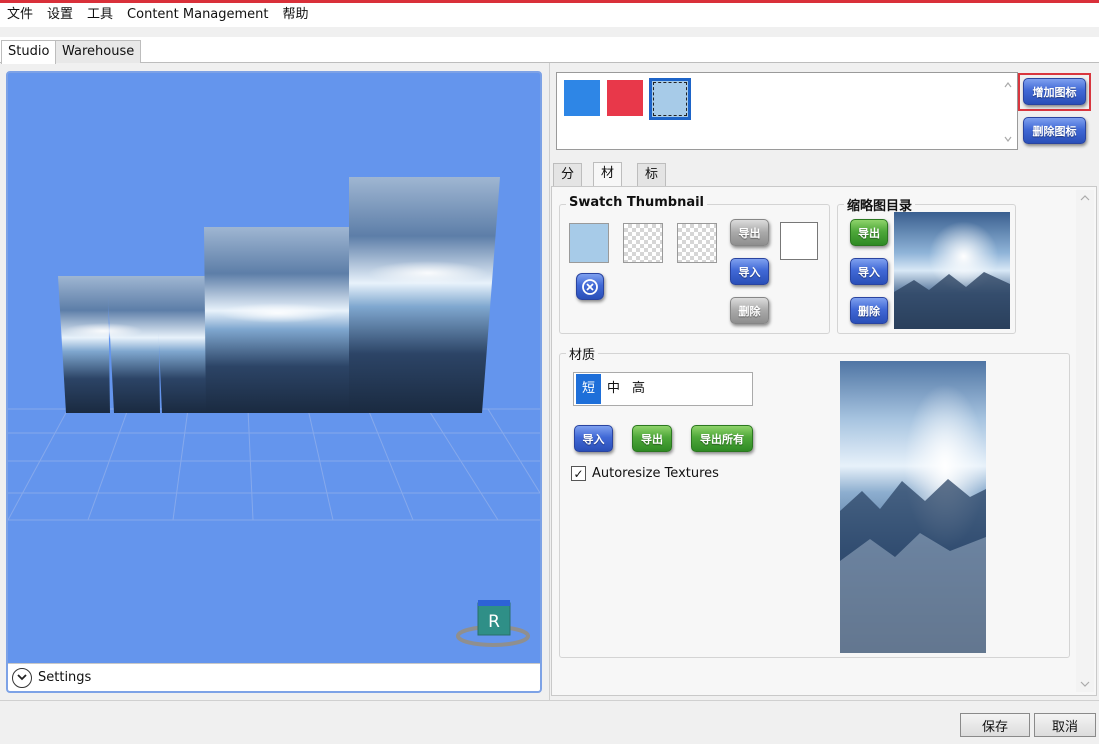 This screenshot has width=1099, height=744. I want to click on add-icon-button: 增加图标, so click(1054, 91).